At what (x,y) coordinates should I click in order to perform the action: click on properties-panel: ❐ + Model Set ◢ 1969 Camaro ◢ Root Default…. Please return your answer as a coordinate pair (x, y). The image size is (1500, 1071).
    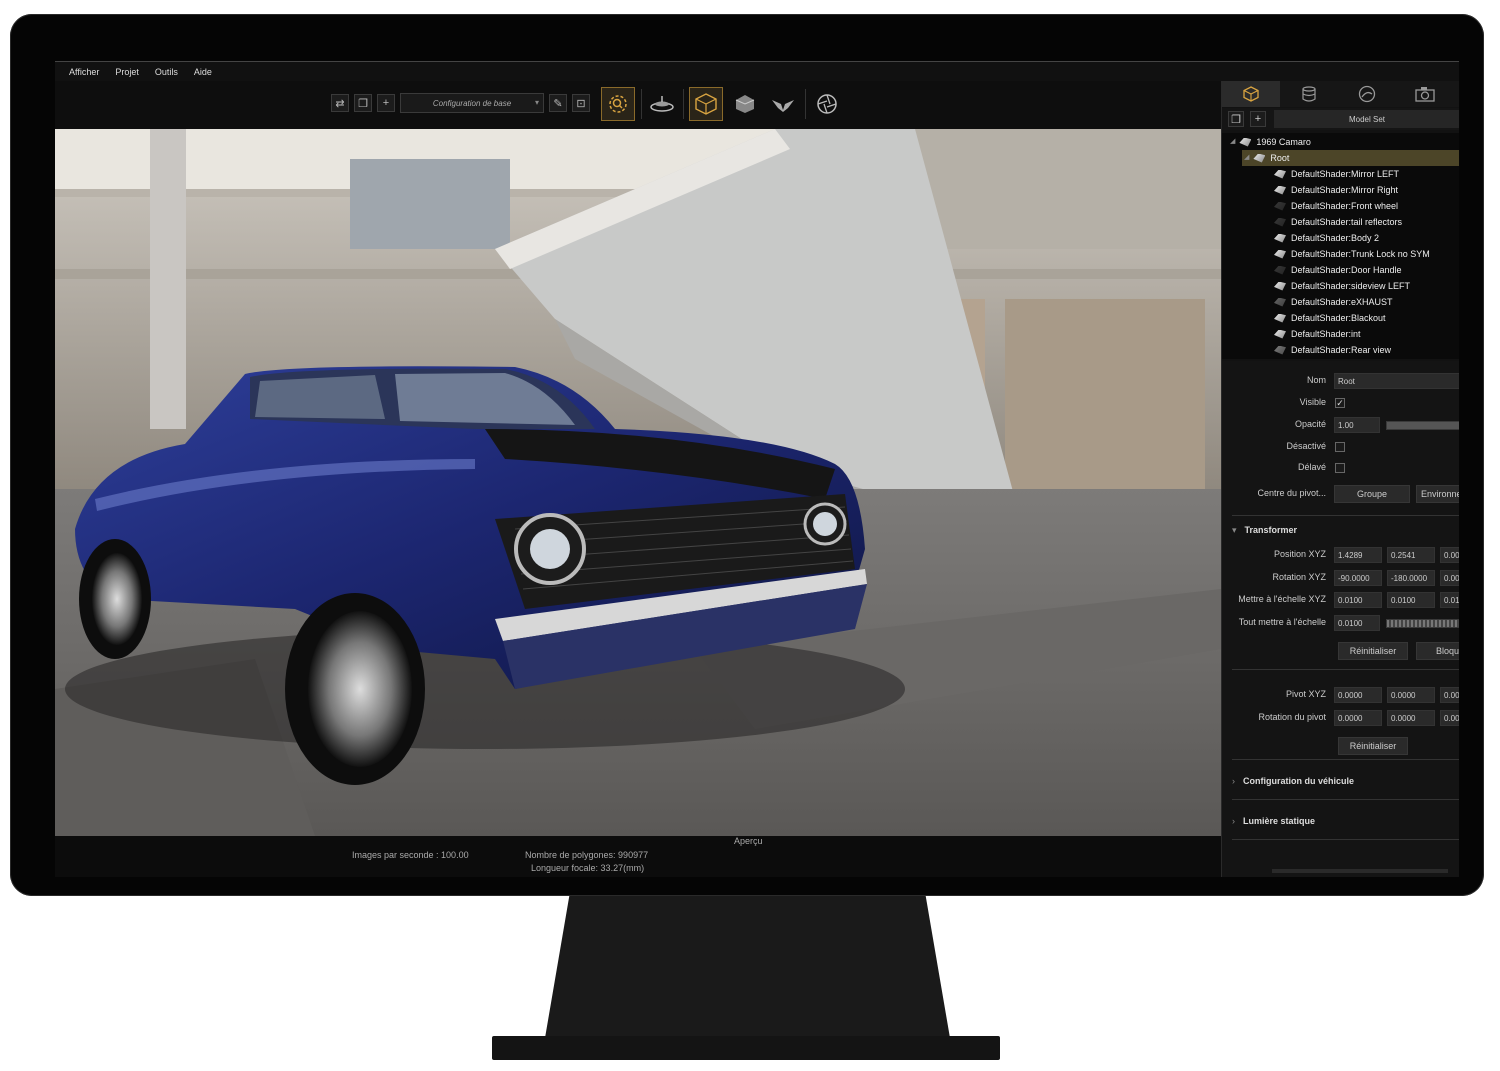
    Looking at the image, I should click on (1340, 479).